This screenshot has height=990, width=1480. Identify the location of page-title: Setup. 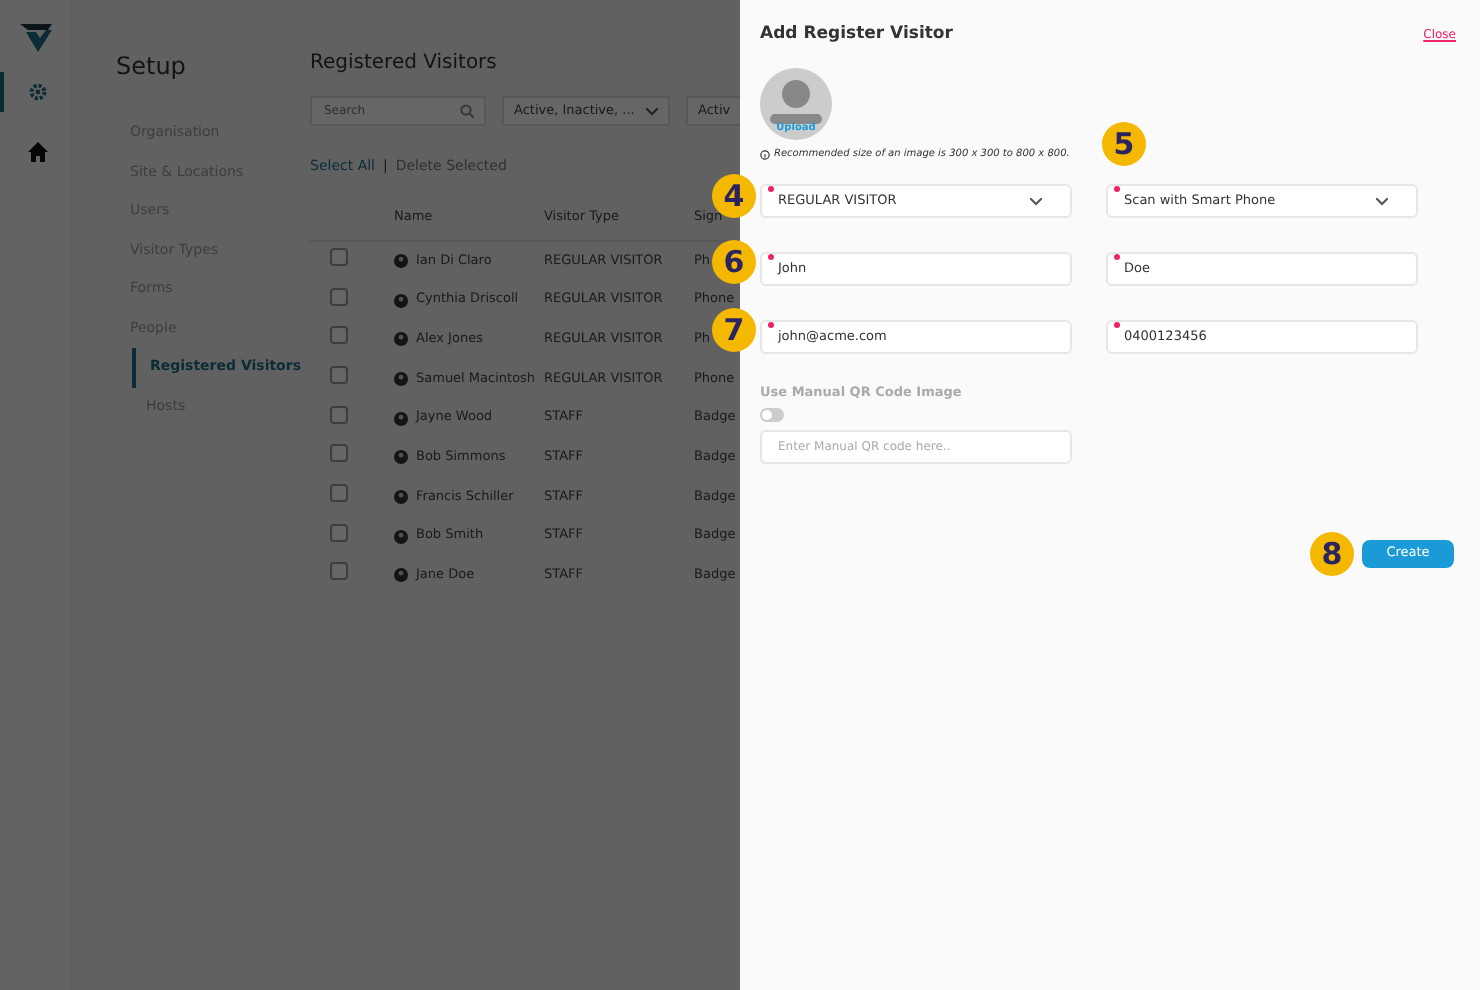
(152, 66).